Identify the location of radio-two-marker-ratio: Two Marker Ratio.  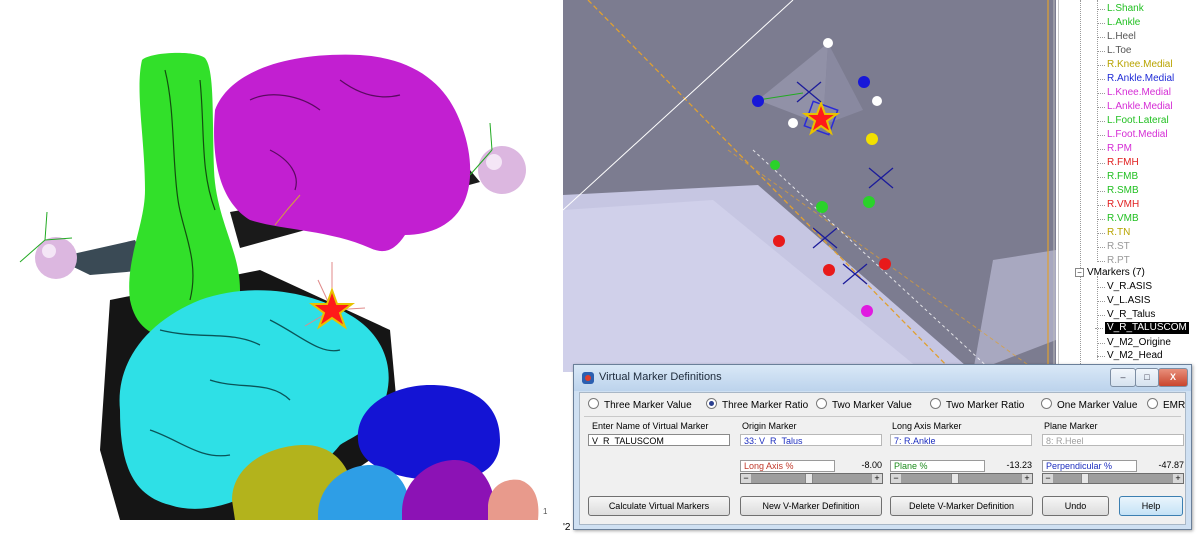
(977, 404).